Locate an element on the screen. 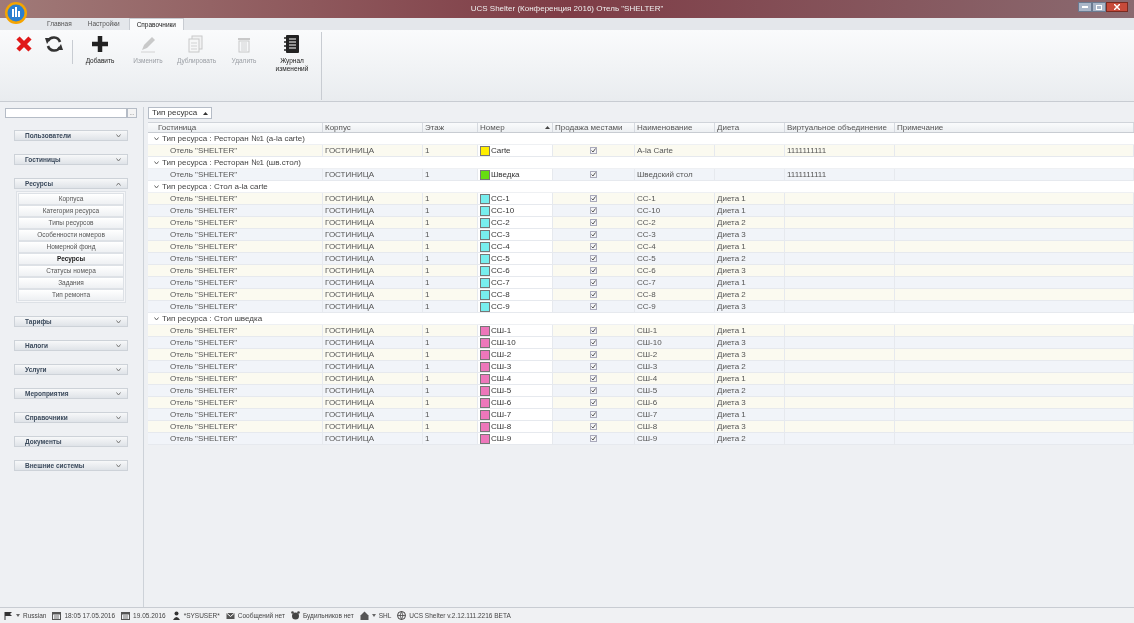  column-header: Виртуальное объединение is located at coordinates (840, 127).